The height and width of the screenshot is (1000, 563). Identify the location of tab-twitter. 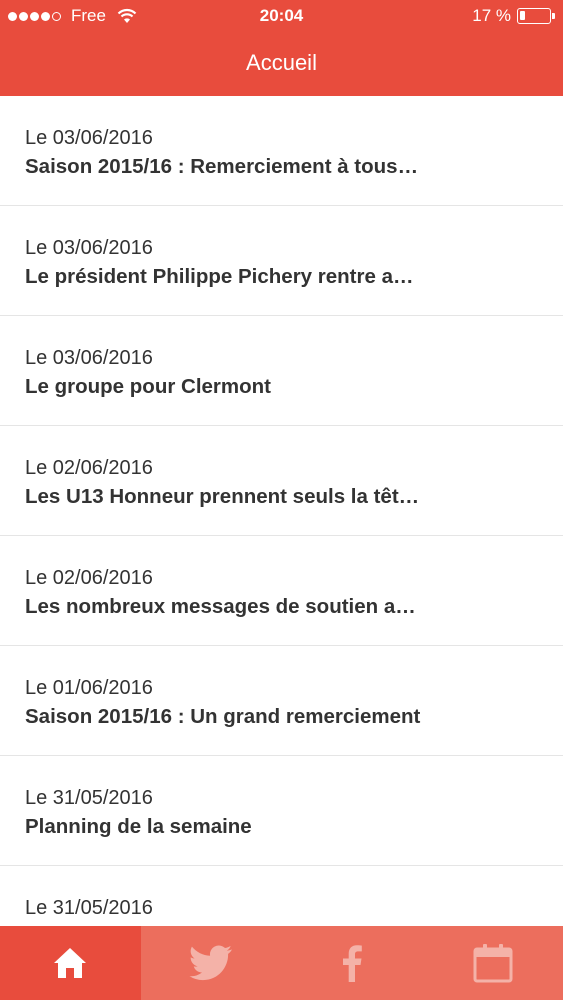
(211, 963).